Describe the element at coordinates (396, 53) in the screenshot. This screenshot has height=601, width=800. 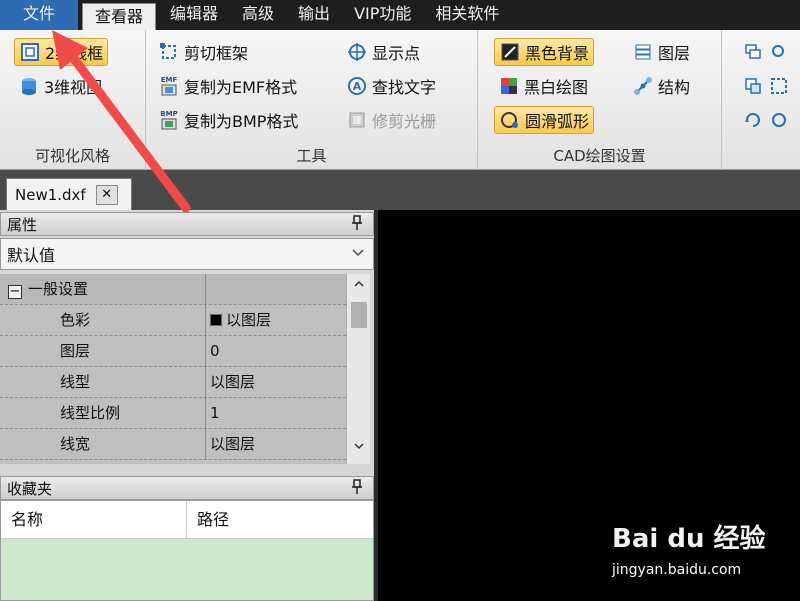
I see `show-points-label: 显示点` at that location.